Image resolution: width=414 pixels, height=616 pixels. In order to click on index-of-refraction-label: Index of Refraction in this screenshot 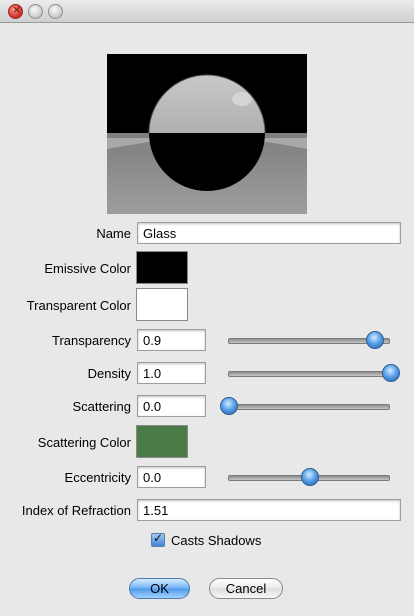, I will do `click(76, 510)`.